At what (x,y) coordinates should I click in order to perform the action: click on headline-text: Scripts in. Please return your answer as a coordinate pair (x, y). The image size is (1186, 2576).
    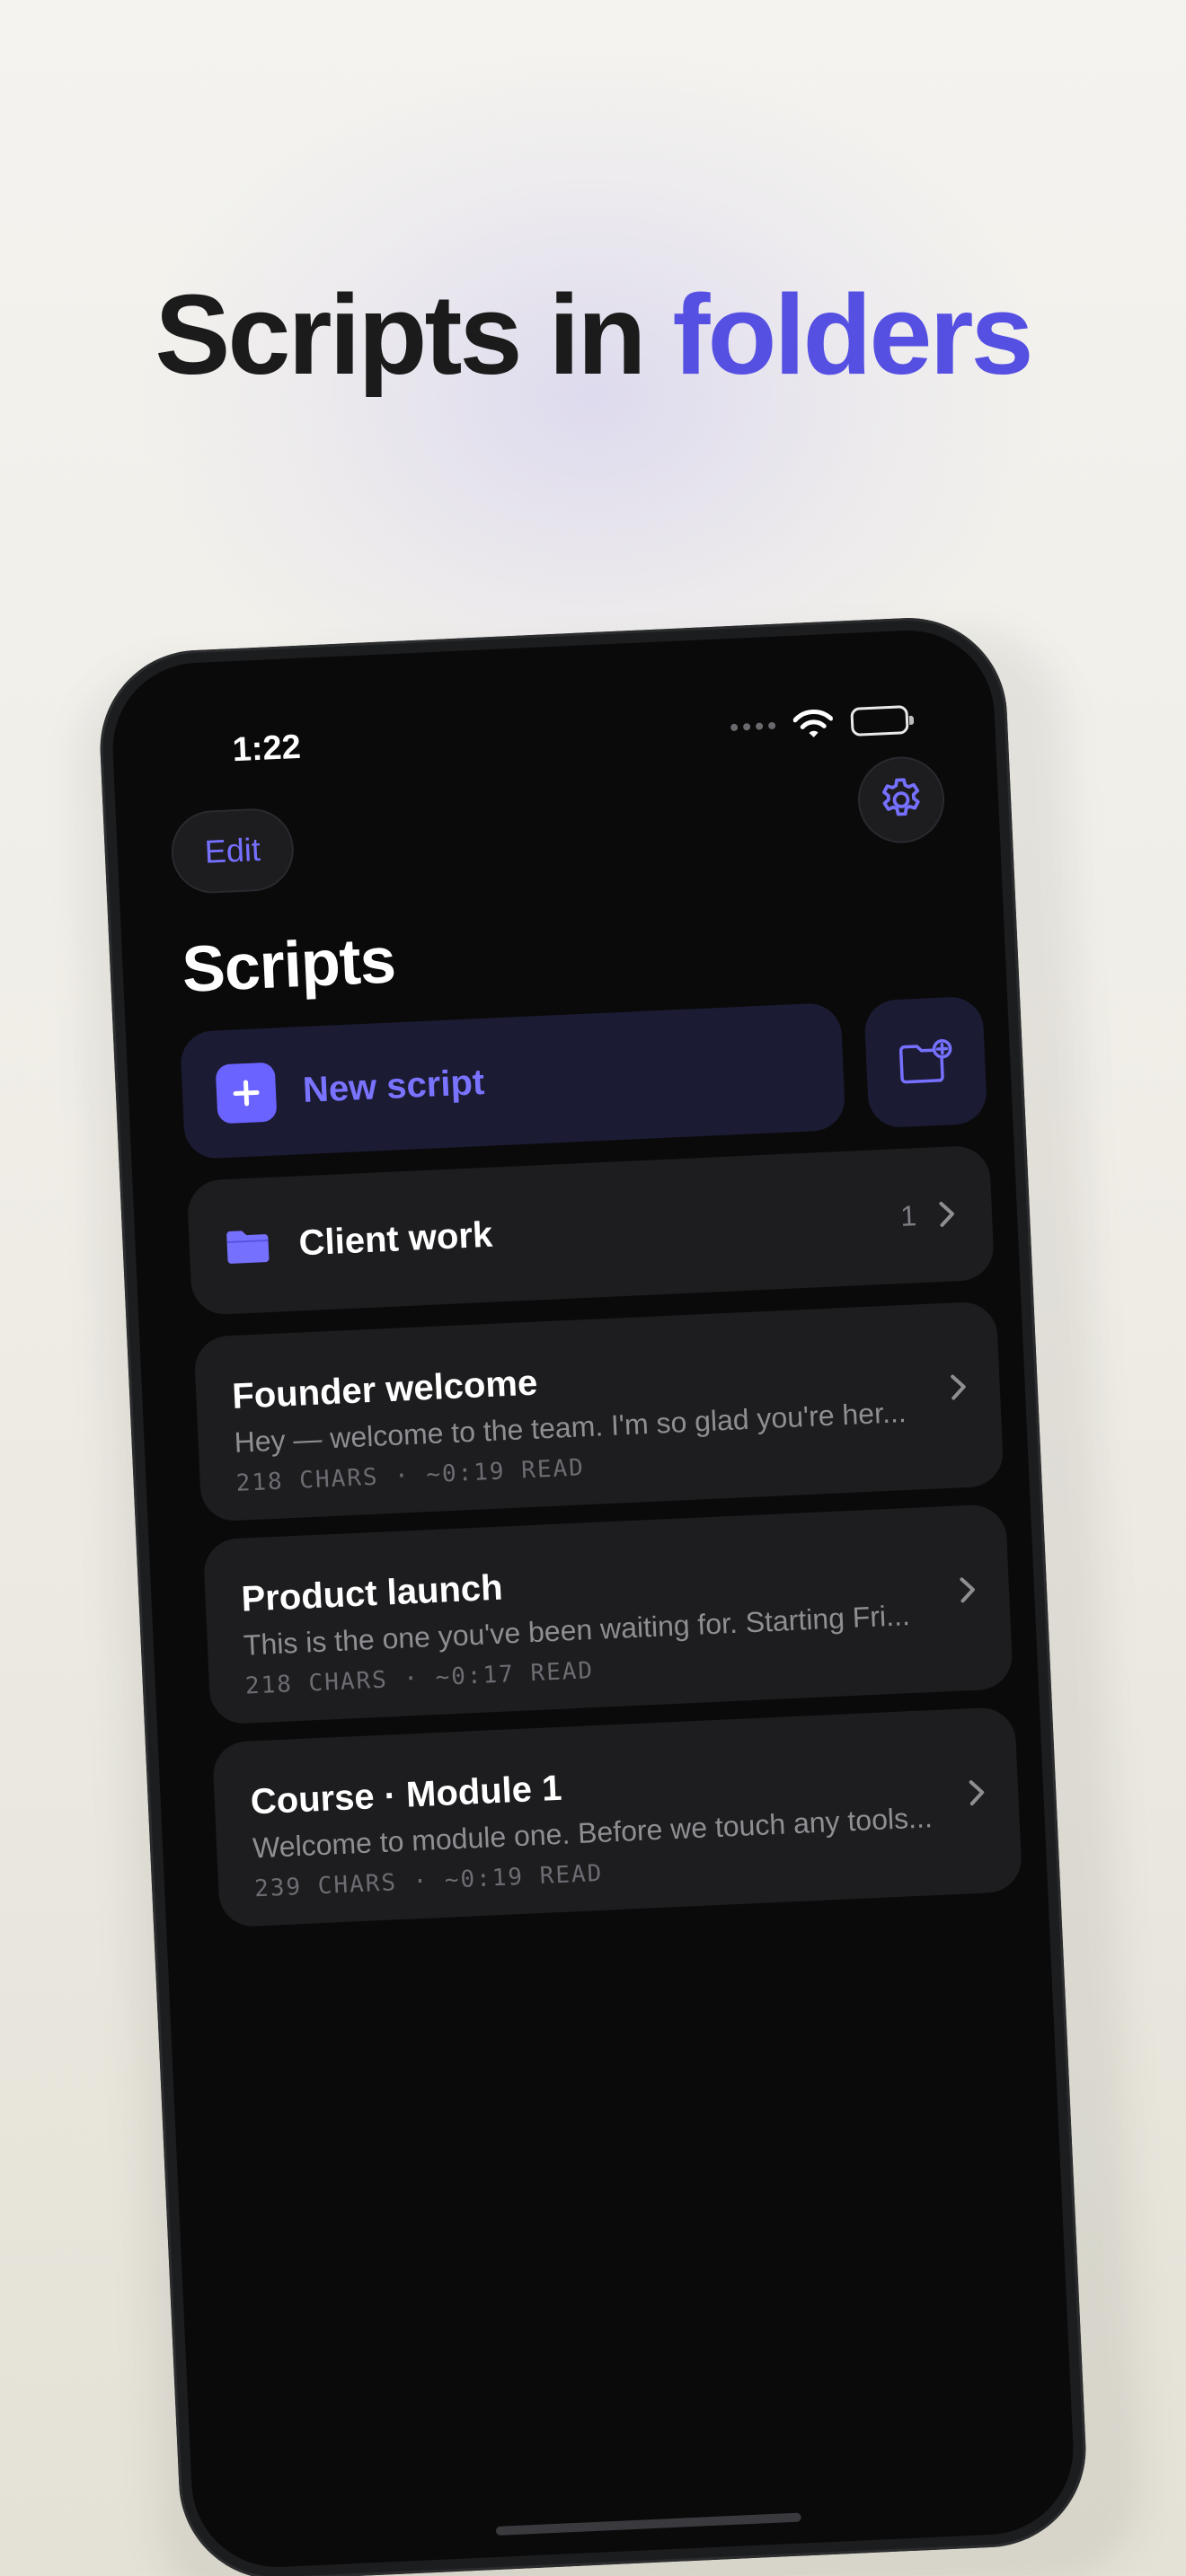
    Looking at the image, I should click on (414, 334).